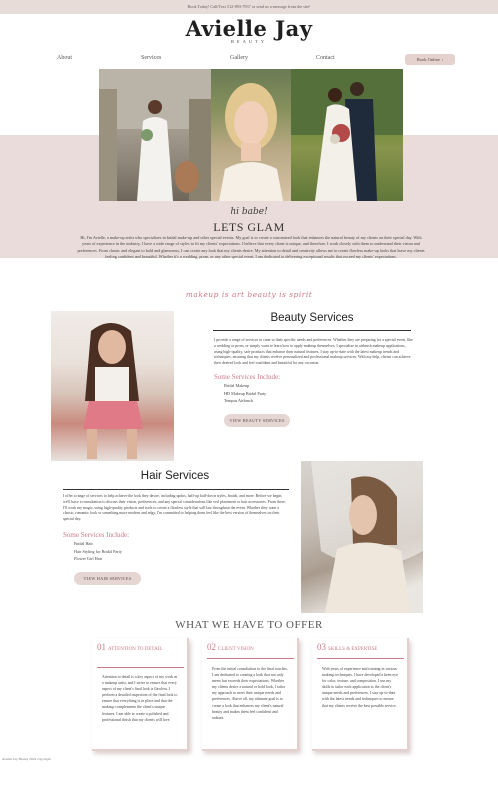  I want to click on list-item: HD Makeup Bridal Party, so click(245, 393).